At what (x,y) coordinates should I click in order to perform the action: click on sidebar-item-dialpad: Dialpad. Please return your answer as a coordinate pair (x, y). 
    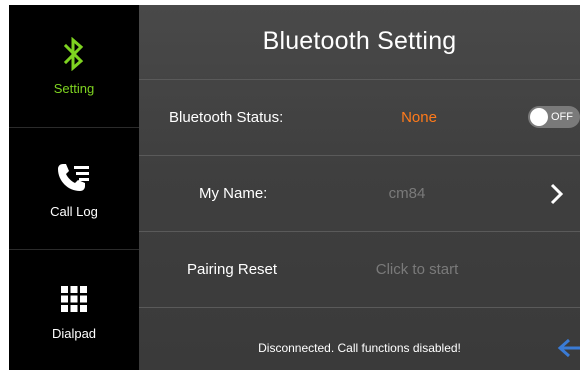
    Looking at the image, I should click on (74, 309).